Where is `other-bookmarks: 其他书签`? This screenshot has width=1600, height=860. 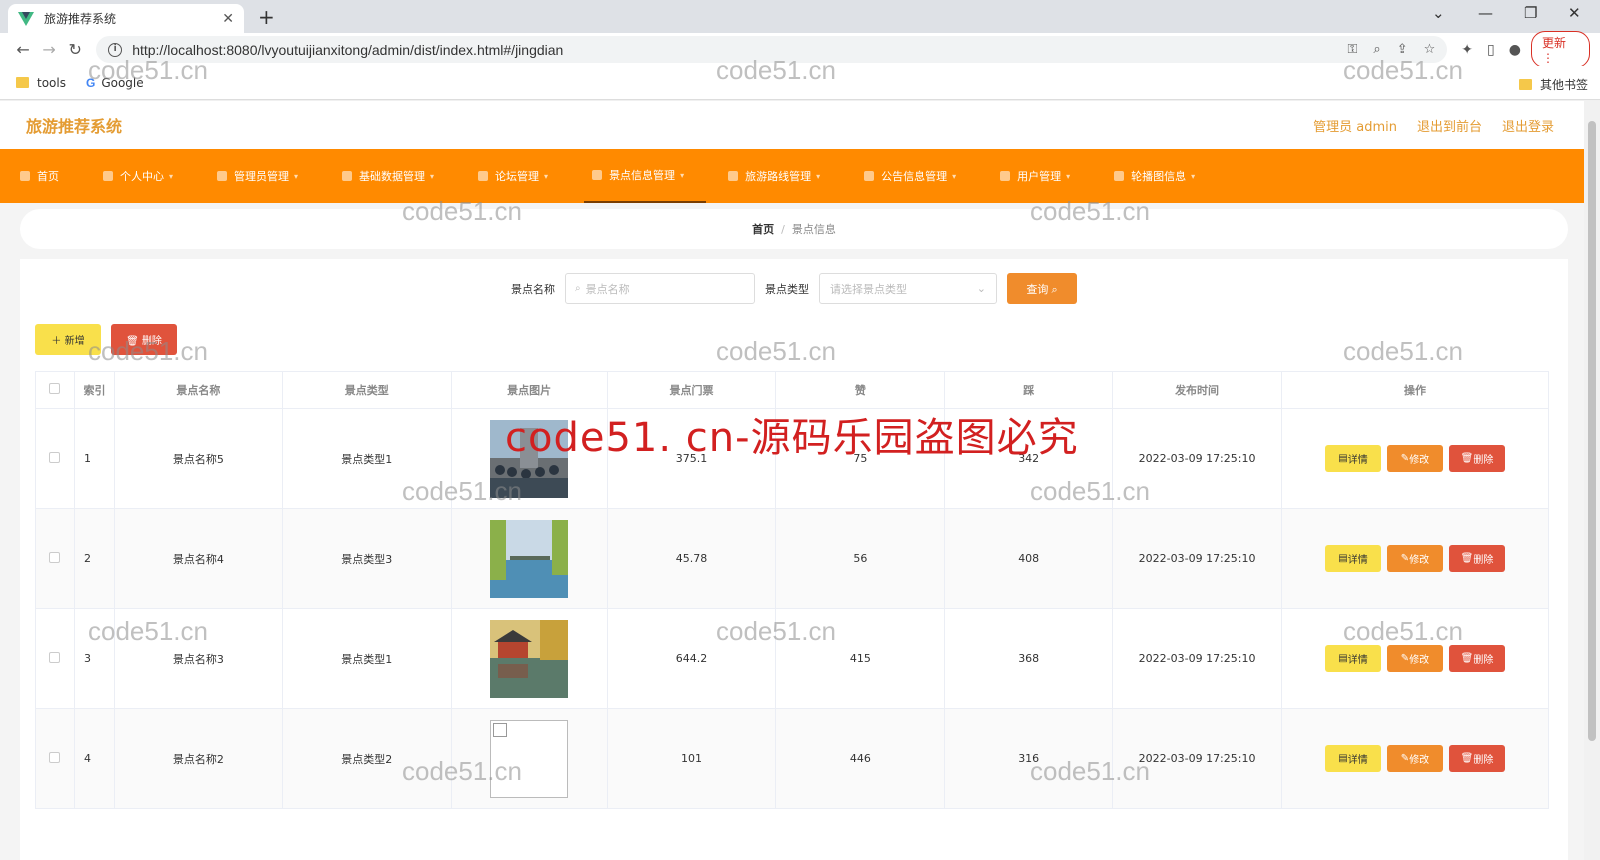
other-bookmarks: 其他书签 is located at coordinates (1553, 84).